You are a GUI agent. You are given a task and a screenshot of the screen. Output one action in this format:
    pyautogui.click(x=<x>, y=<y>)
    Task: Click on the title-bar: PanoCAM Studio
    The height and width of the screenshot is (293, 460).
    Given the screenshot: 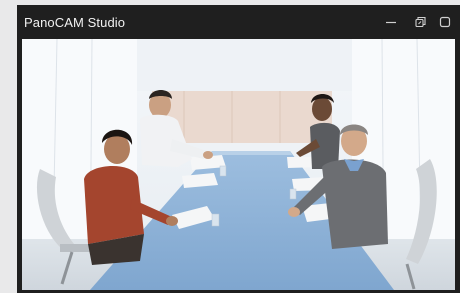 What is the action you would take?
    pyautogui.click(x=238, y=22)
    